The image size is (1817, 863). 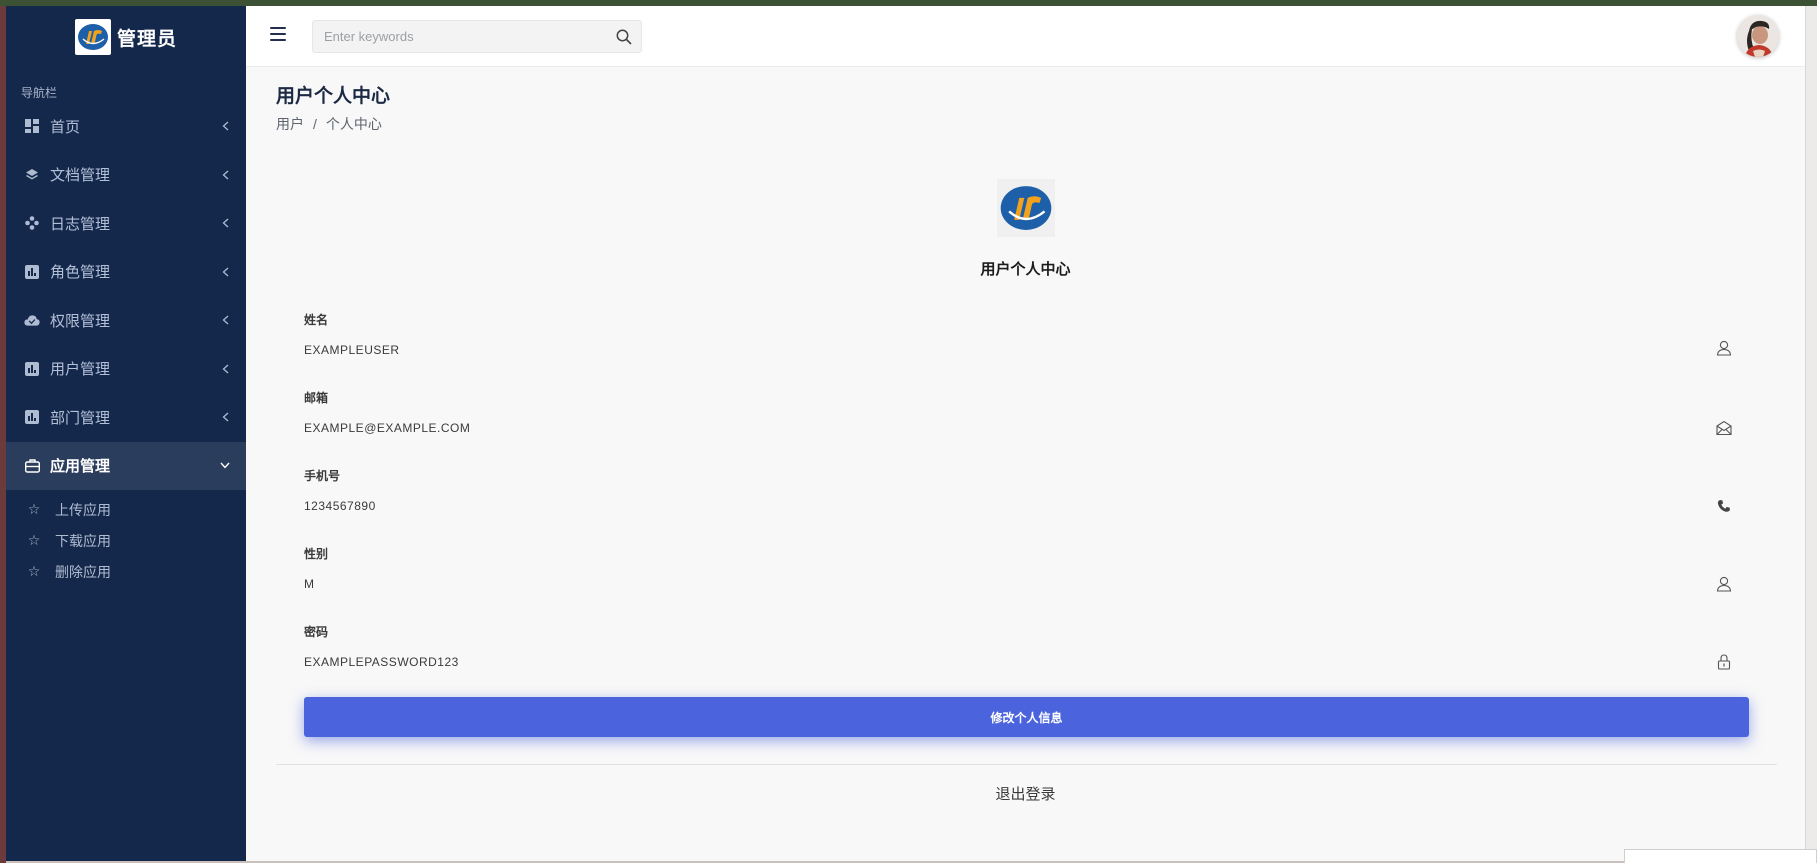 What do you see at coordinates (126, 175) in the screenshot?
I see `sidebar-item-documents: 文档管理` at bounding box center [126, 175].